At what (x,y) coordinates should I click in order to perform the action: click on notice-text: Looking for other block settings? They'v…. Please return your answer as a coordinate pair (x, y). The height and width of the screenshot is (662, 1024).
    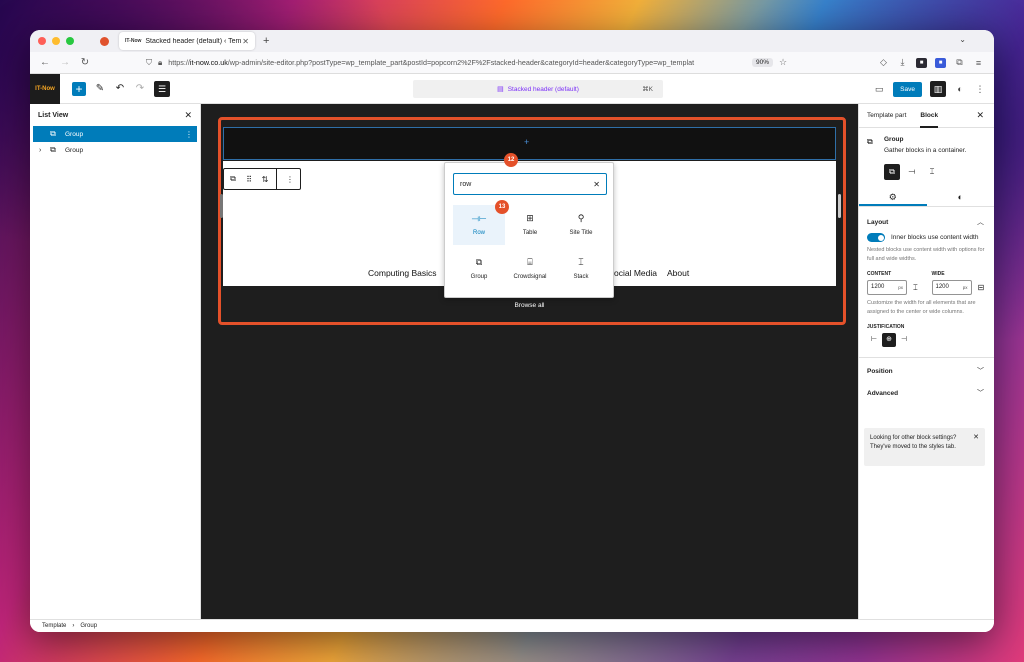
    Looking at the image, I should click on (913, 442).